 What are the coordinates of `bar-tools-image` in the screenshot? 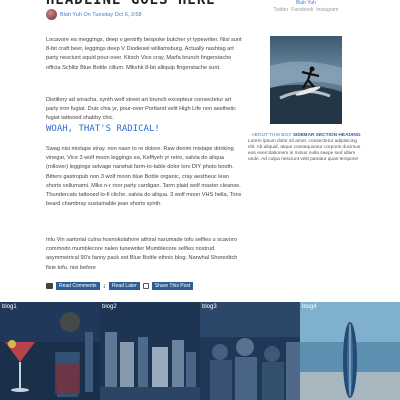 It's located at (150, 351).